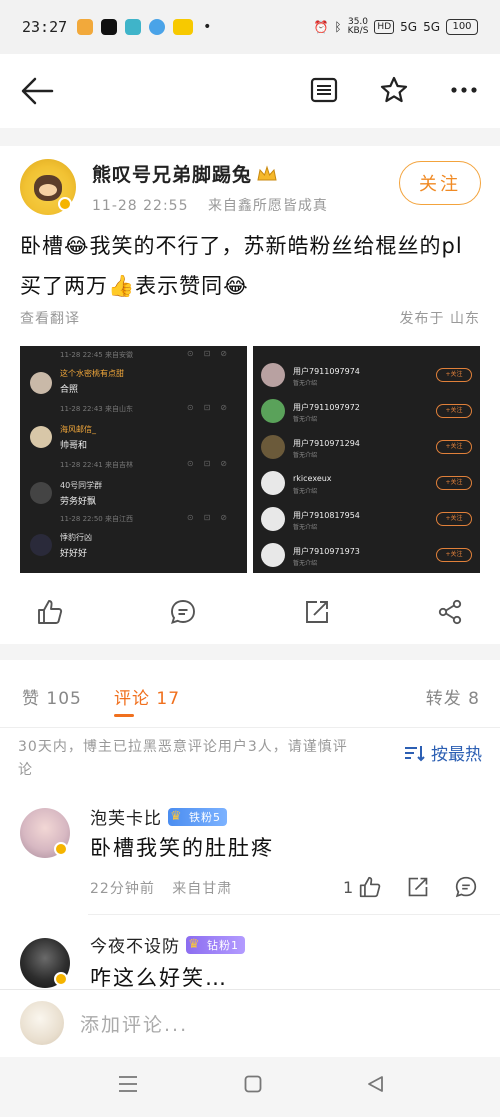  What do you see at coordinates (69, 390) in the screenshot?
I see `image-comment-text: 合照` at bounding box center [69, 390].